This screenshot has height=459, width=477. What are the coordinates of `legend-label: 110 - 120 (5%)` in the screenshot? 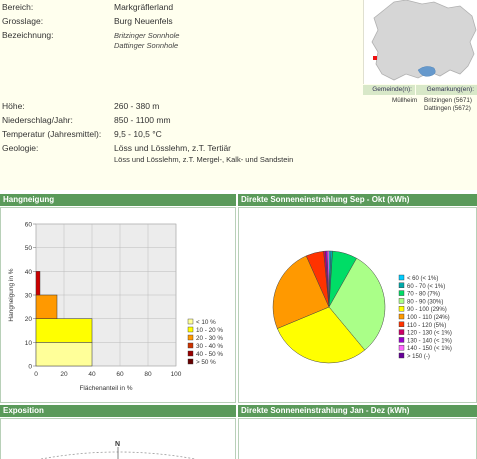 It's located at (426, 326).